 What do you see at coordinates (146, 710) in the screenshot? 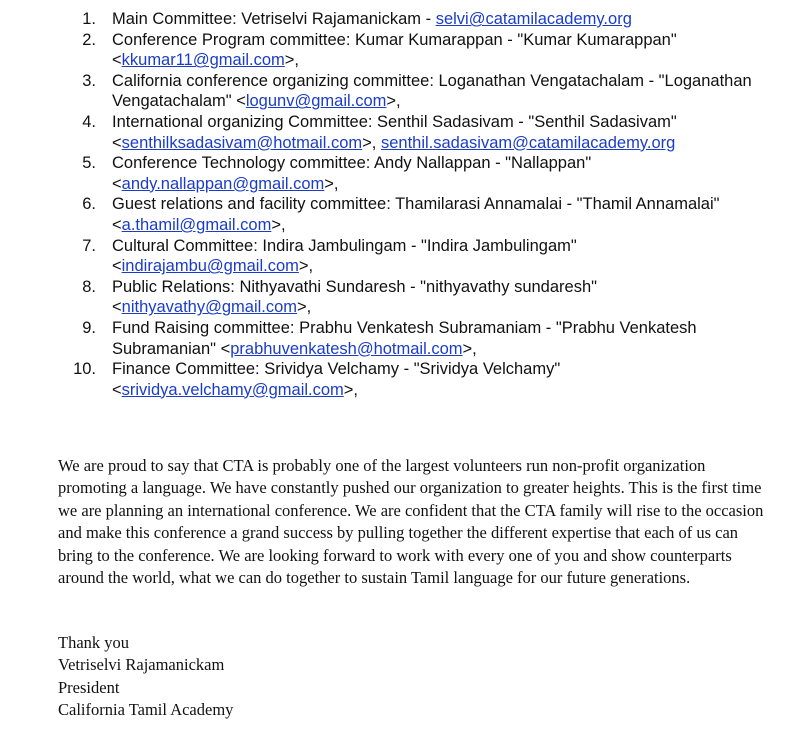
I see `organization-name: California Tamil Academy` at bounding box center [146, 710].